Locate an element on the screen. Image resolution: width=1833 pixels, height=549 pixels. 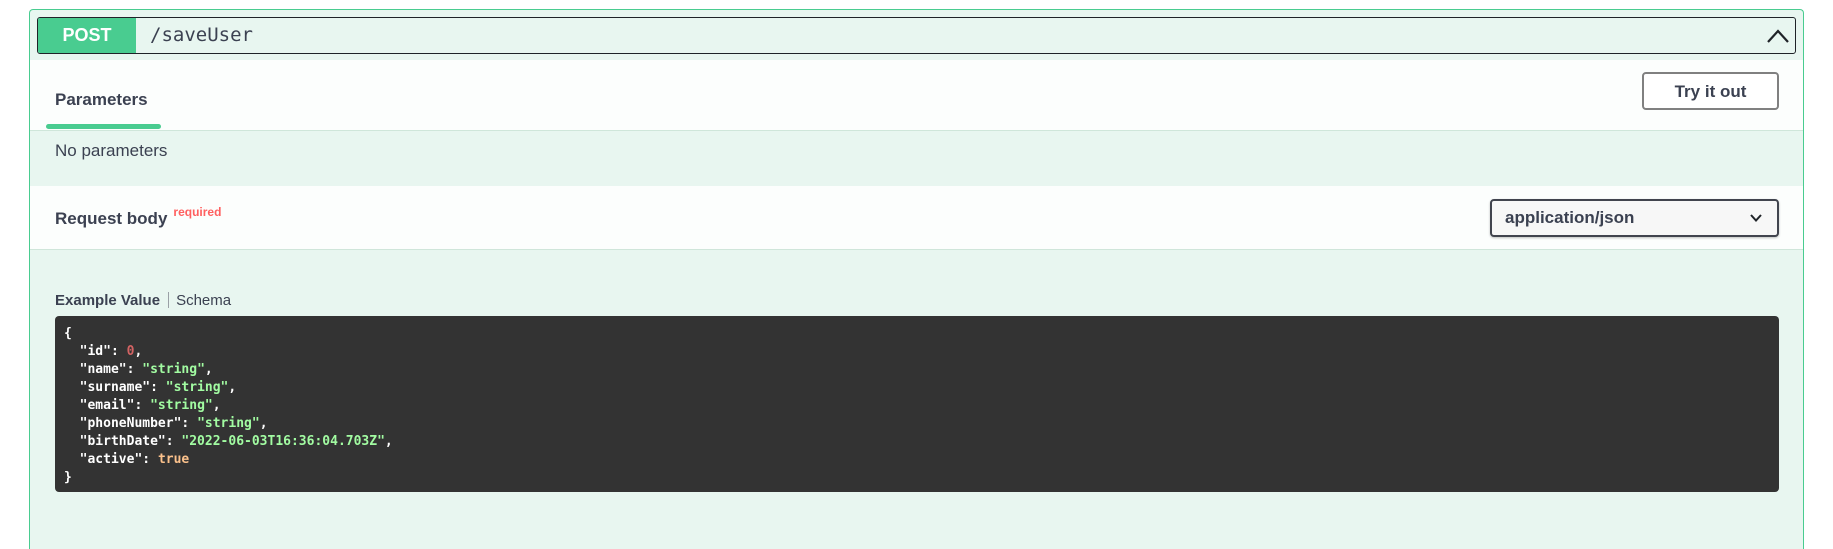
request-body-title: Request body required is located at coordinates (138, 217).